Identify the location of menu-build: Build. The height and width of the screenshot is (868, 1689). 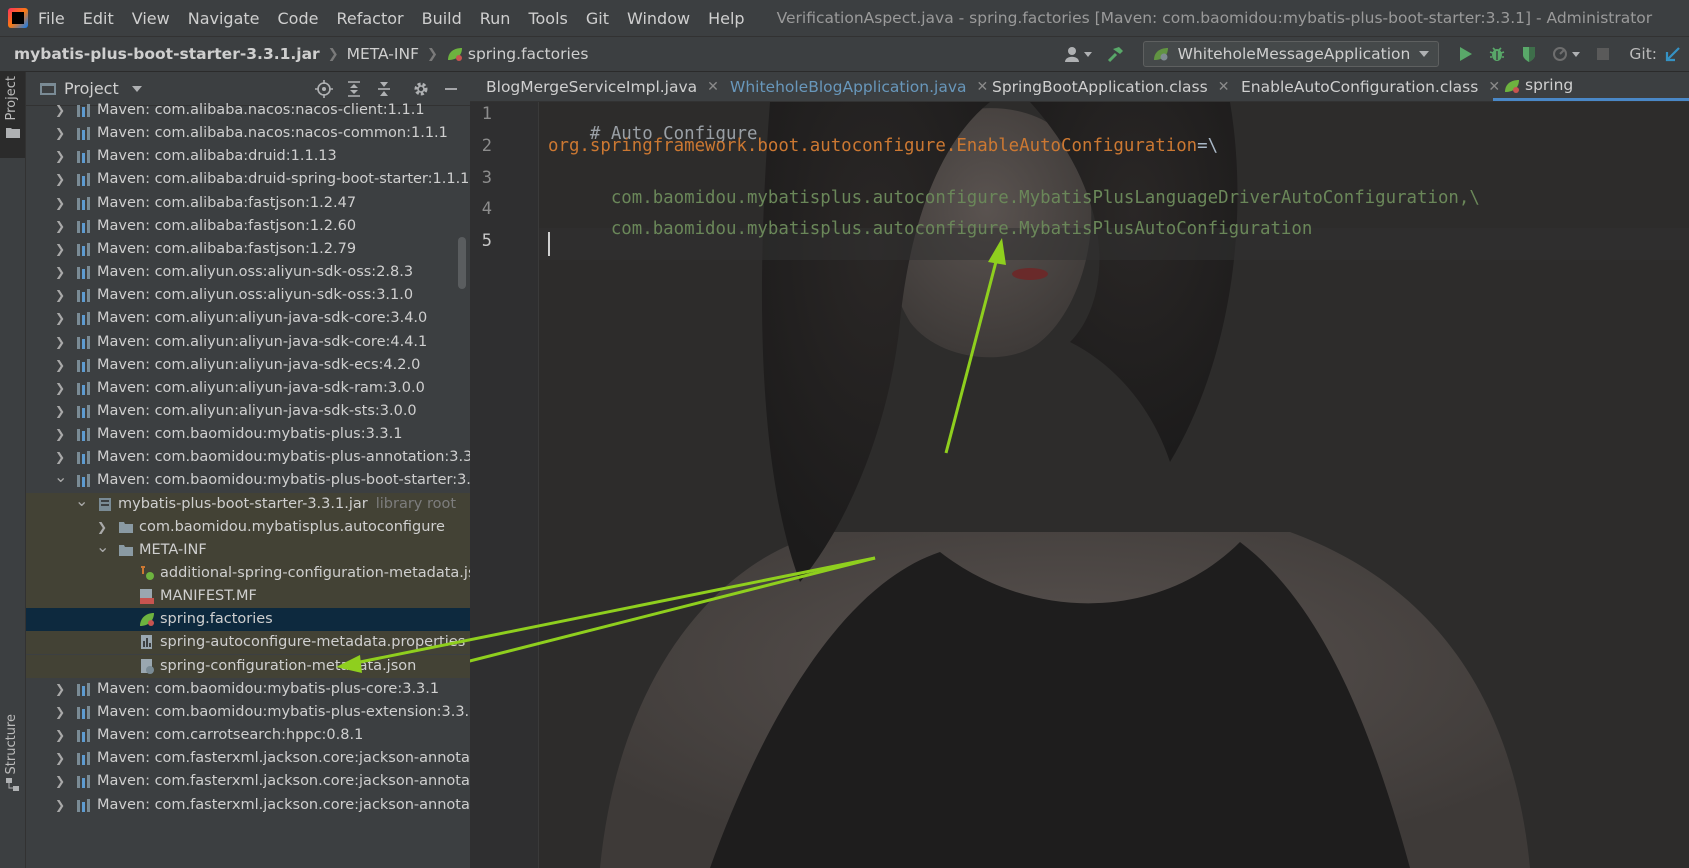
(442, 18).